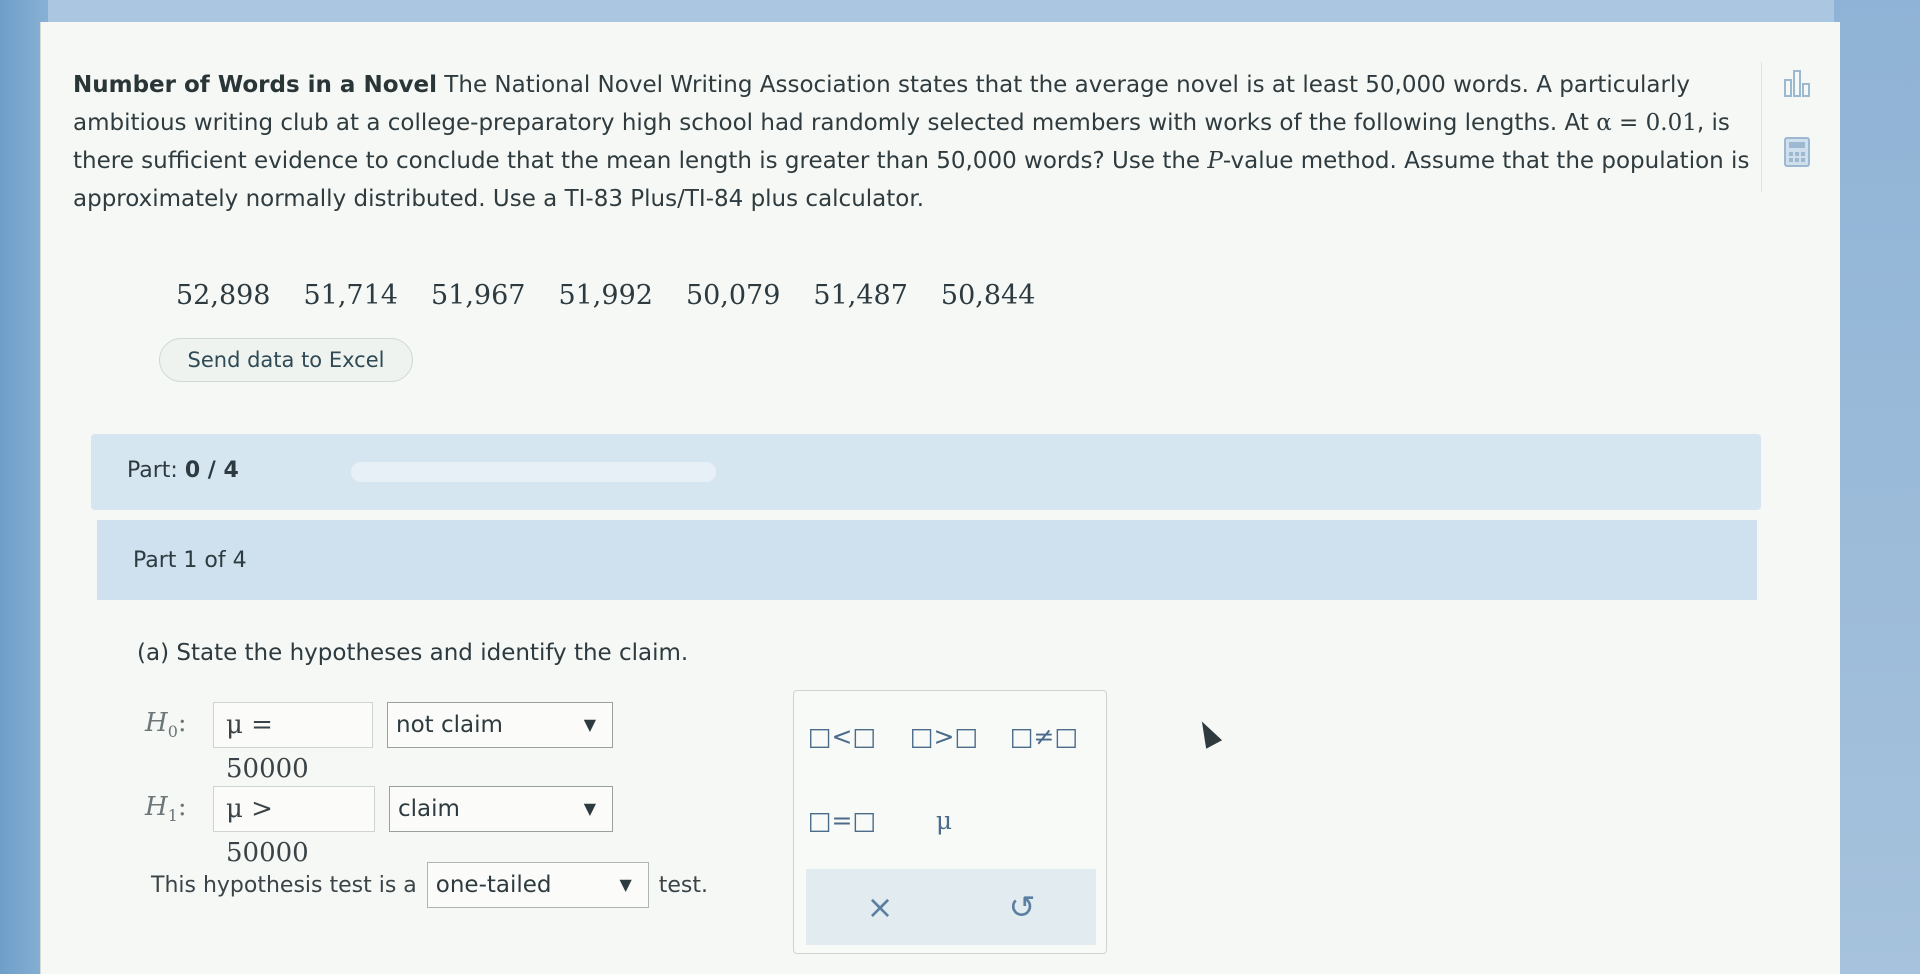  Describe the element at coordinates (842, 821) in the screenshot. I see `equal-key: □=□` at that location.